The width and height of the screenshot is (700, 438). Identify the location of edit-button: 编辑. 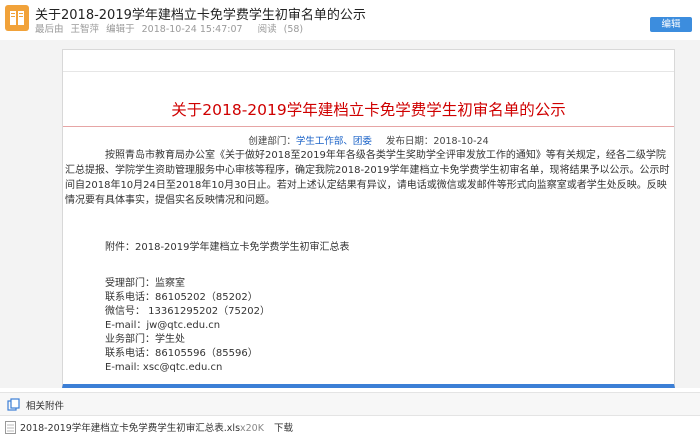
(671, 24).